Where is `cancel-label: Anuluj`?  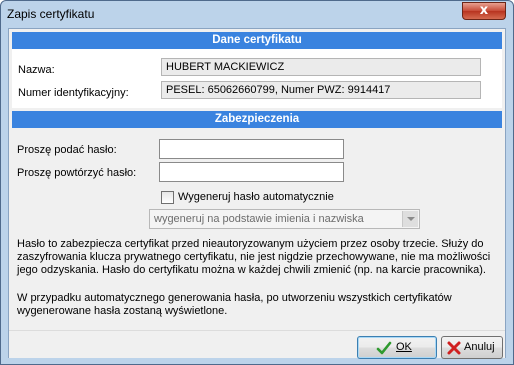 cancel-label: Anuluj is located at coordinates (479, 347).